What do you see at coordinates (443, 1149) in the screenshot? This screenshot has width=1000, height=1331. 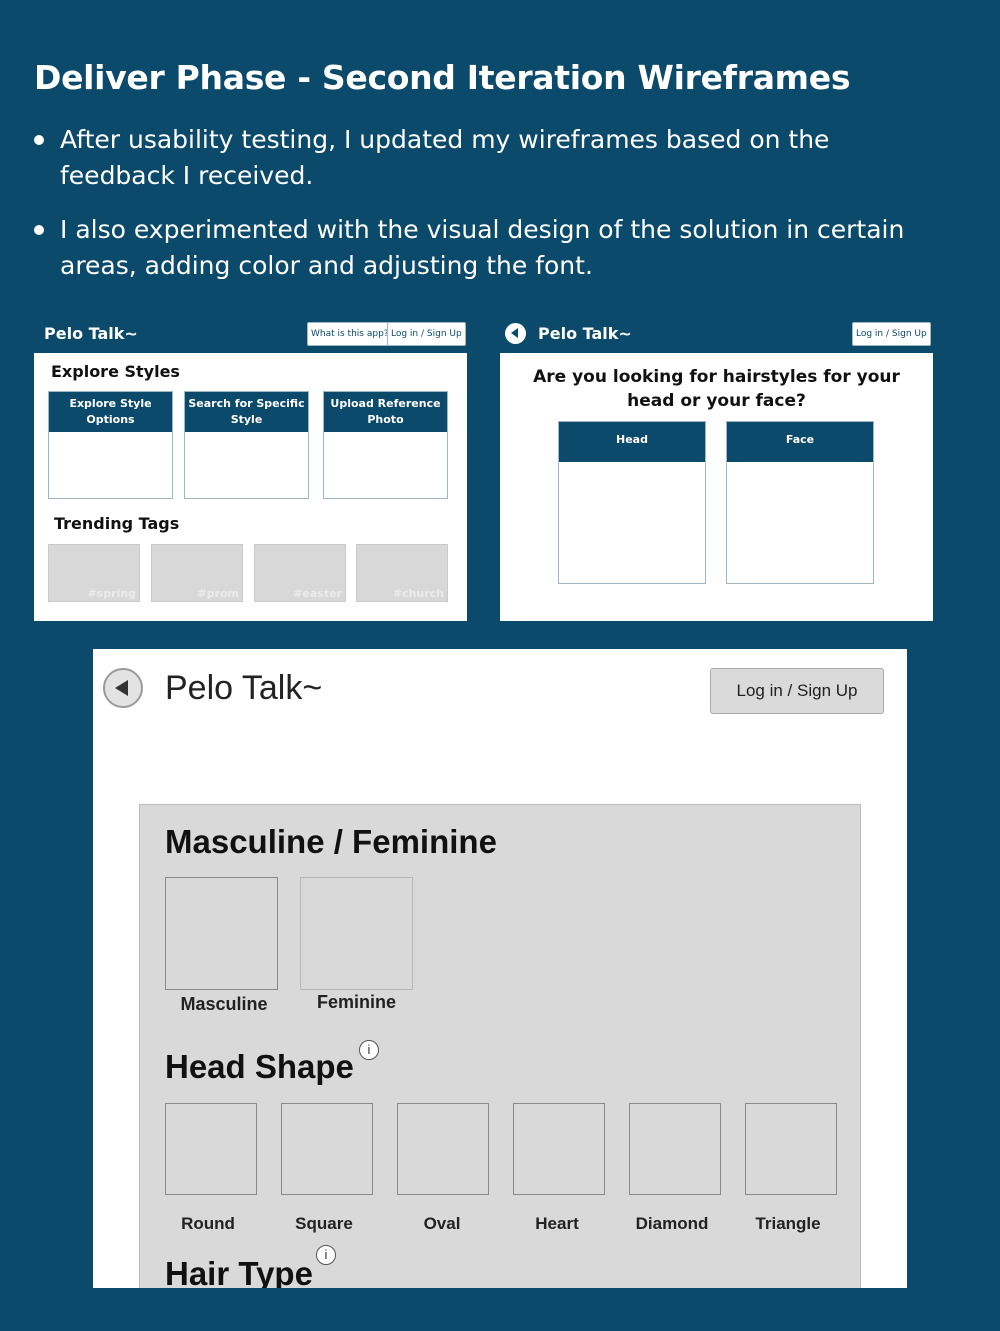 I see `shape-oval-option` at bounding box center [443, 1149].